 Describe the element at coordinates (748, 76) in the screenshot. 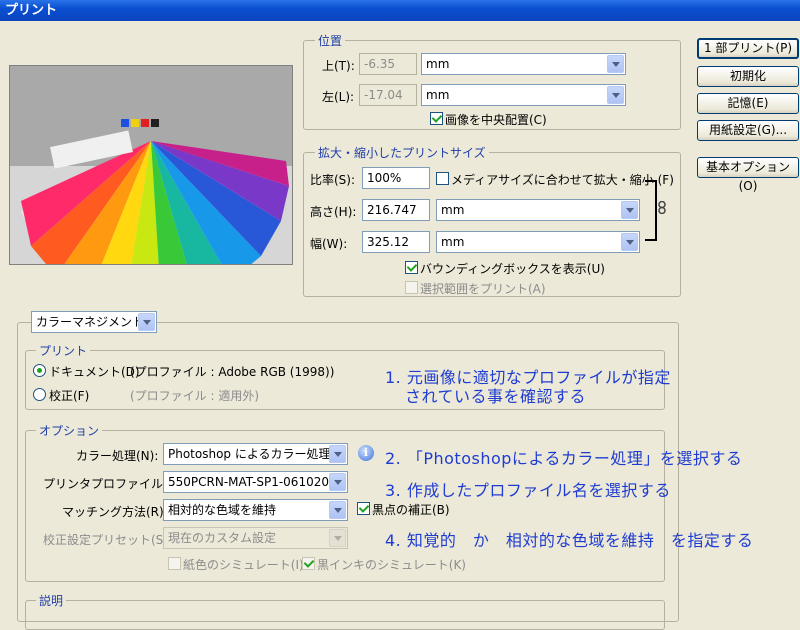

I see `reset-button: 初期化` at that location.